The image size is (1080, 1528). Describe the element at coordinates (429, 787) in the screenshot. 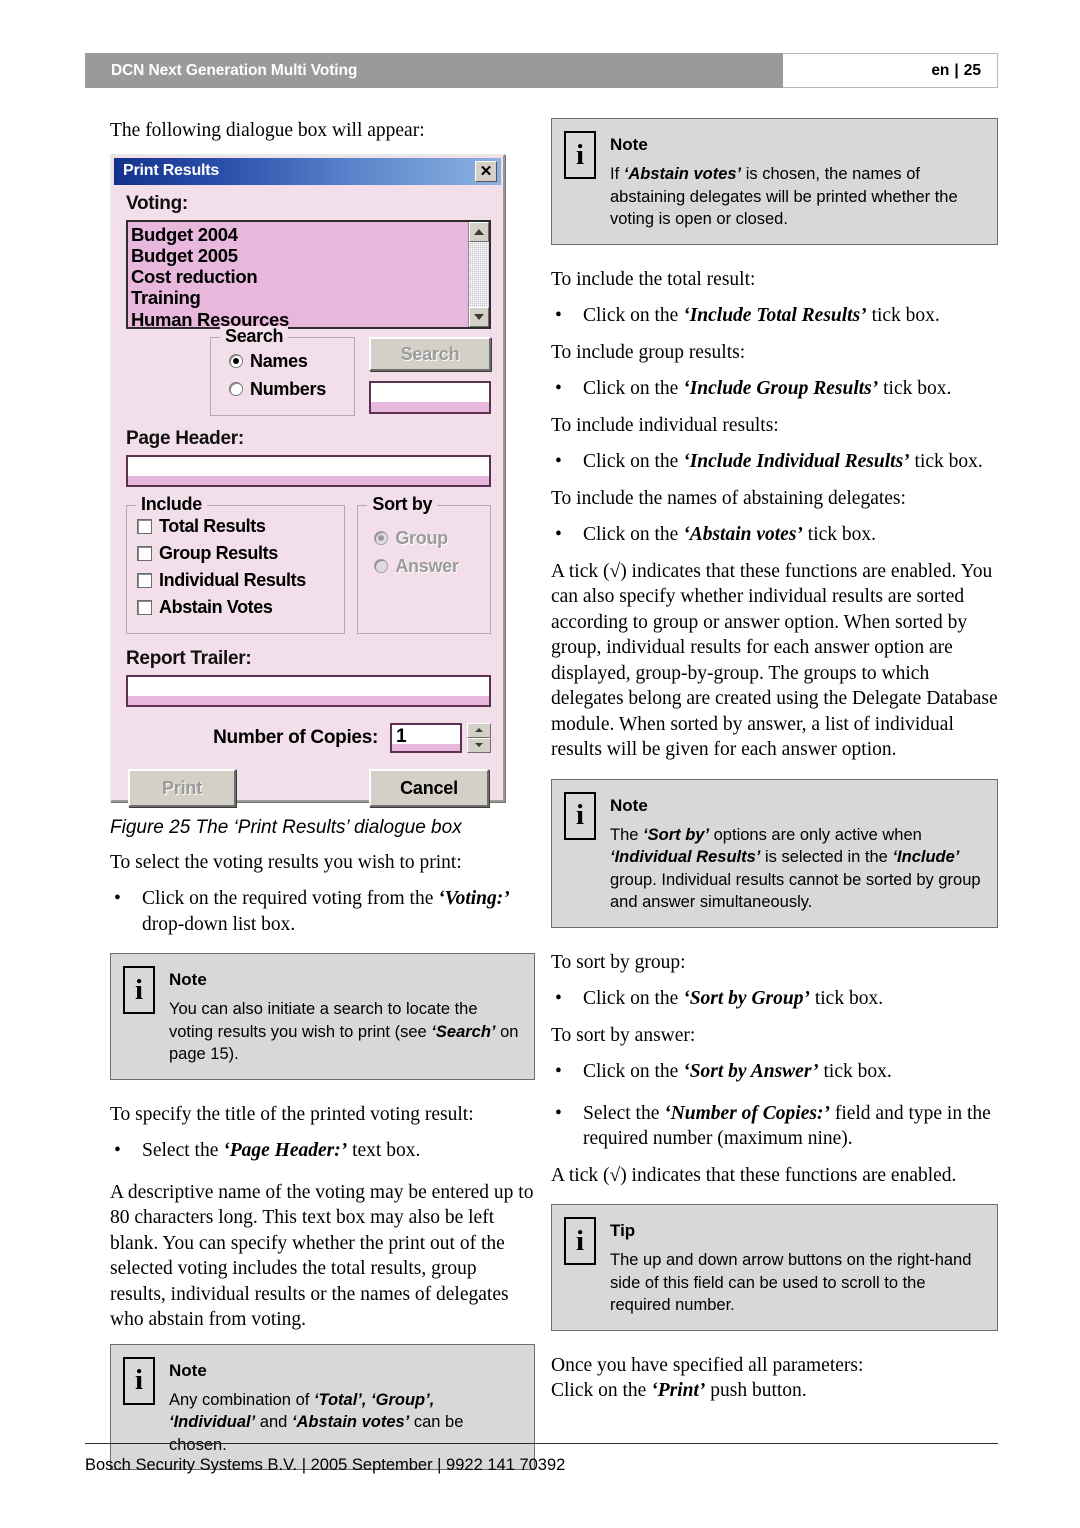

I see `cancel-button: Cancel` at that location.